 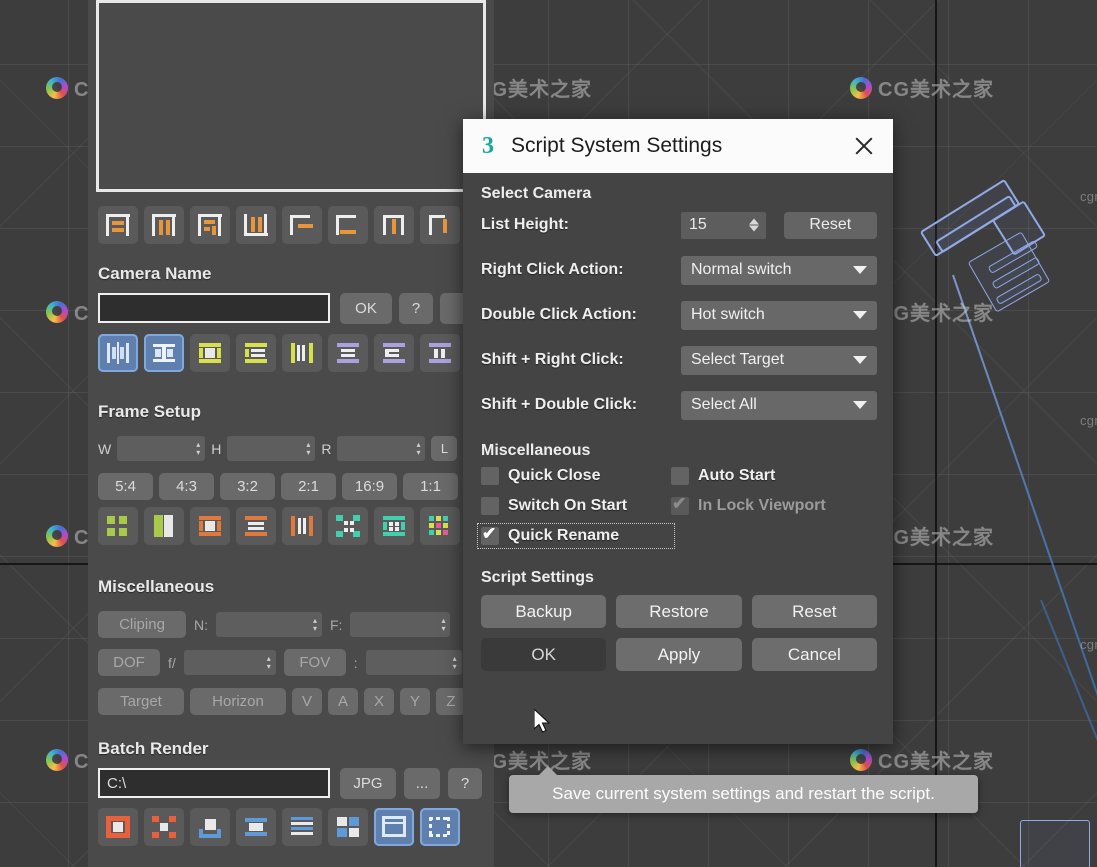 What do you see at coordinates (164, 353) in the screenshot?
I see `film-strip-icon` at bounding box center [164, 353].